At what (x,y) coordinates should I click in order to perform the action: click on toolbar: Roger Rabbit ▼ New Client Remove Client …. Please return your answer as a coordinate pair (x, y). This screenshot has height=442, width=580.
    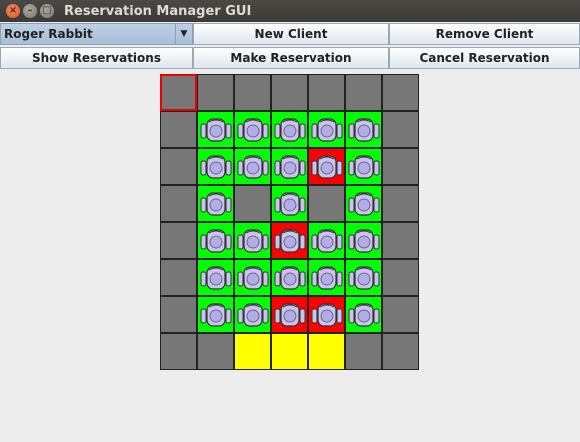
    Looking at the image, I should click on (290, 47).